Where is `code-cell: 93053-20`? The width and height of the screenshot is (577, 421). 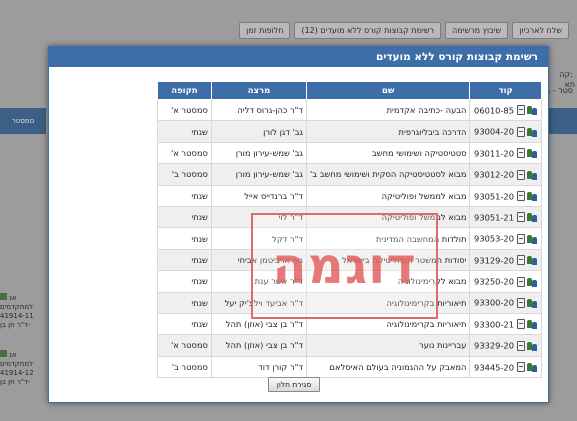 code-cell: 93053-20 is located at coordinates (505, 238).